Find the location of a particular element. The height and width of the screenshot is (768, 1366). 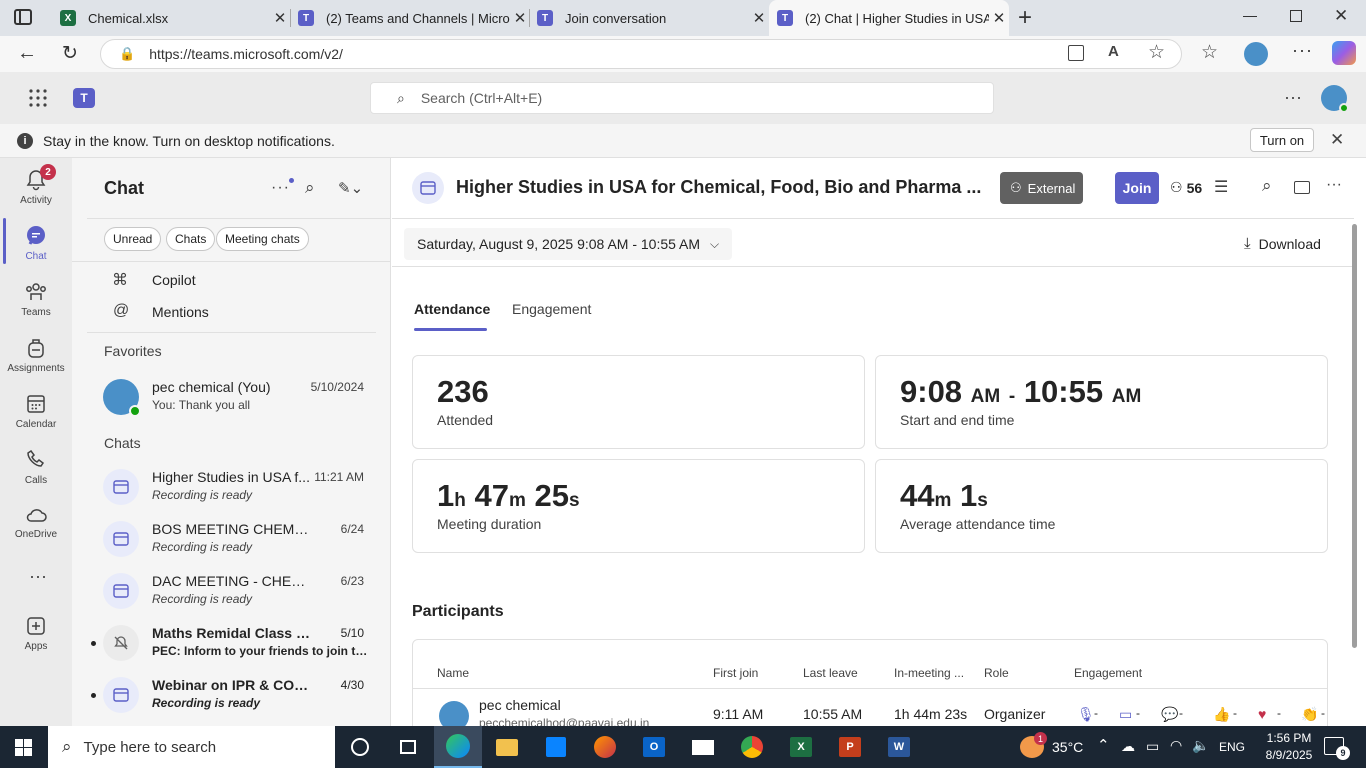

app-available-icon is located at coordinates (1076, 53).